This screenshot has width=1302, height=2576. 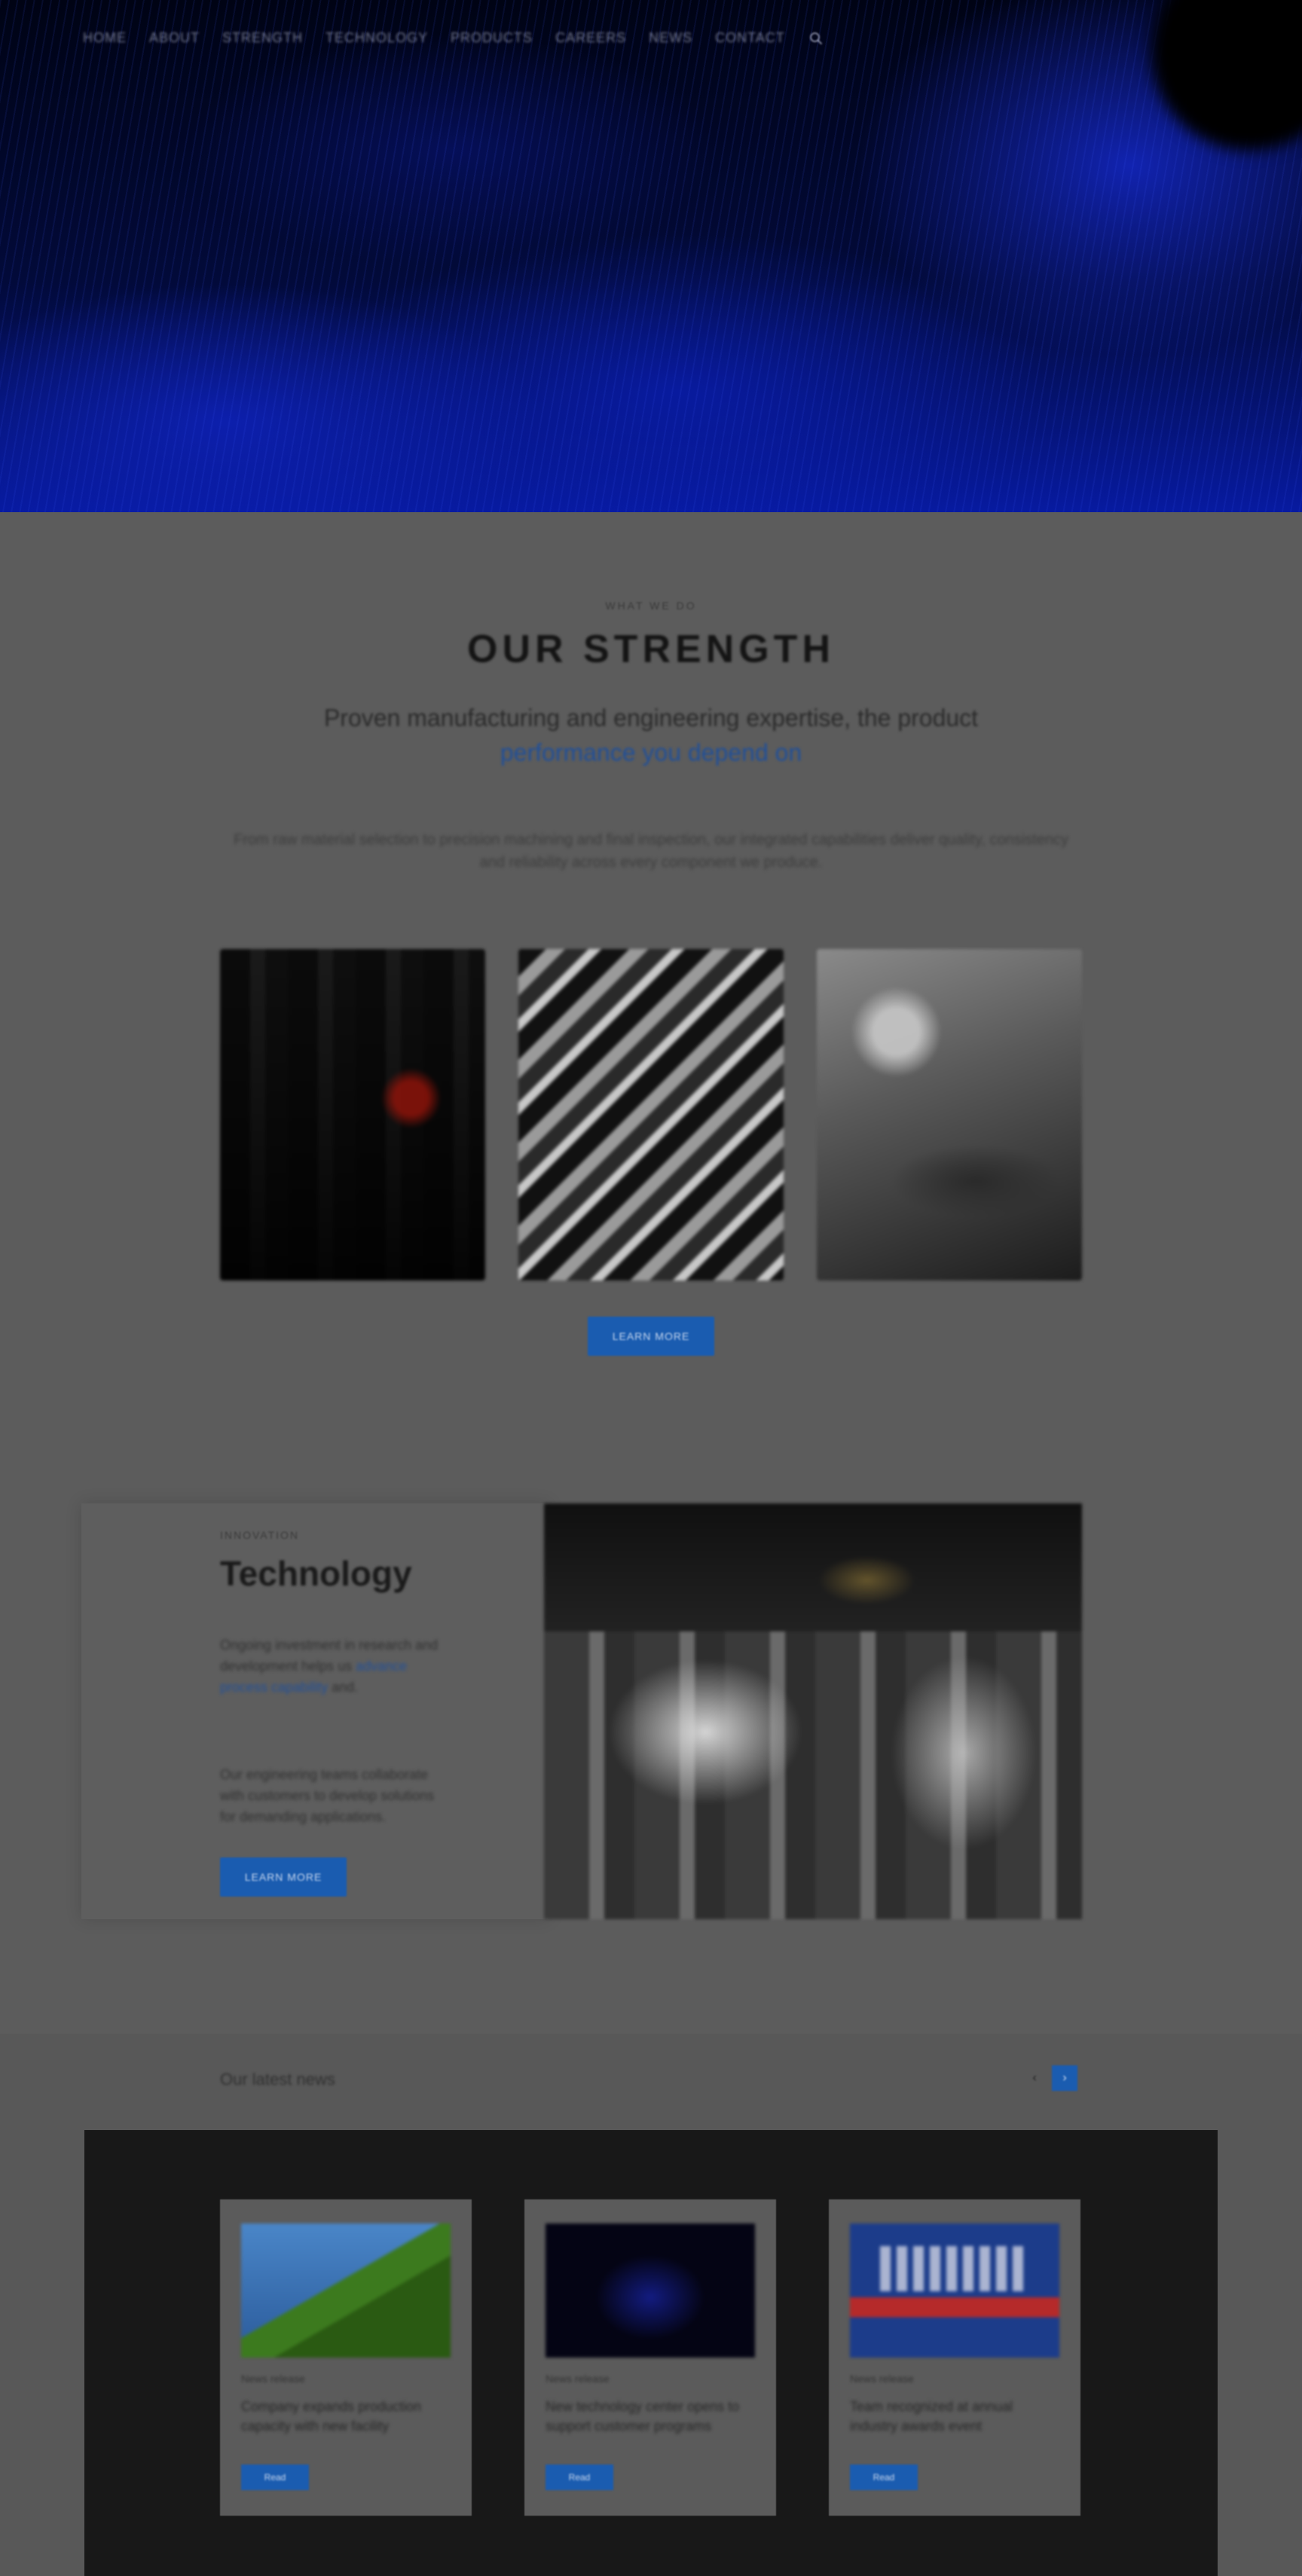 What do you see at coordinates (651, 606) in the screenshot?
I see `strength-eyebrow: WHAT WE DO` at bounding box center [651, 606].